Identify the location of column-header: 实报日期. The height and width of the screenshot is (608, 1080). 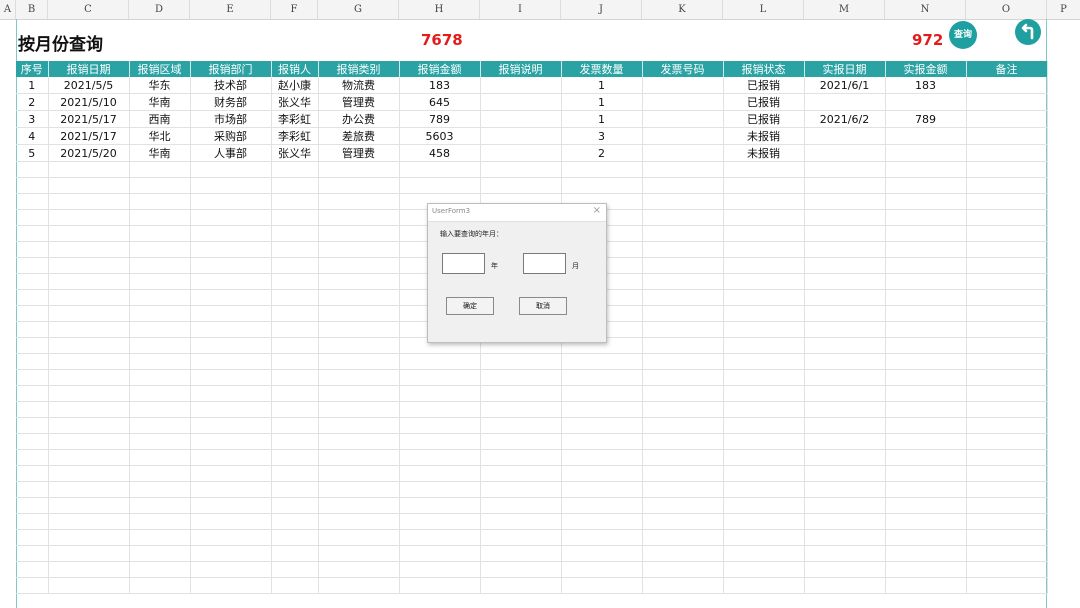
(845, 69).